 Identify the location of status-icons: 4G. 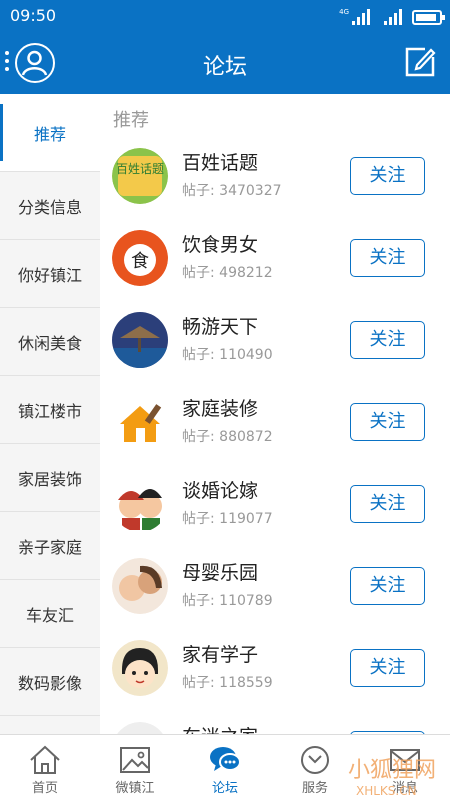
(392, 16).